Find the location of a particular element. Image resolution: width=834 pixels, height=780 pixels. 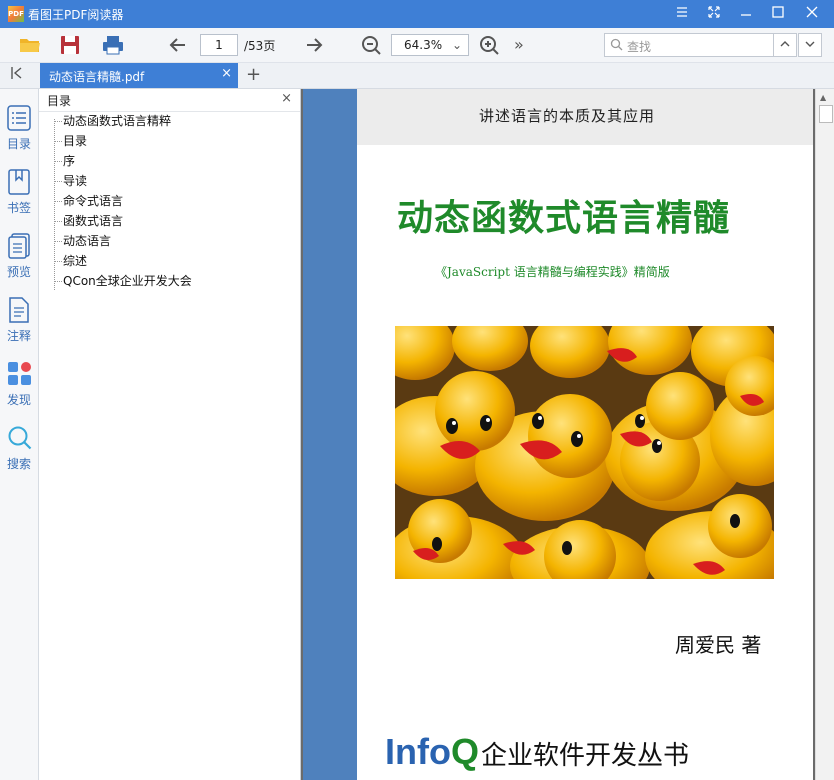

page-header-band: 讲述语言的本质及其应用 is located at coordinates (585, 117).